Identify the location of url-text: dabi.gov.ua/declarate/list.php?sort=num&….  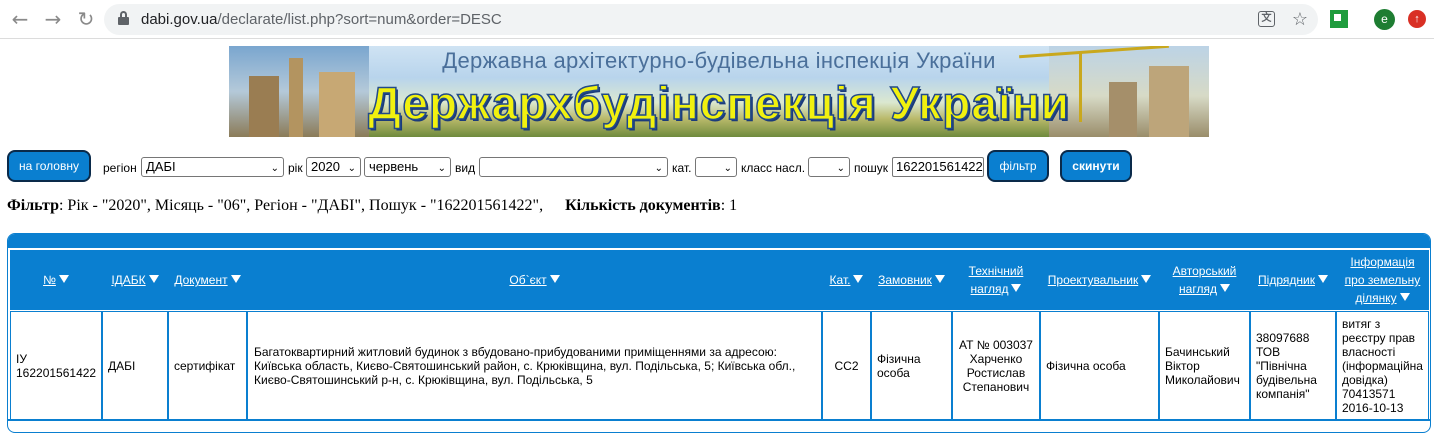
(321, 19).